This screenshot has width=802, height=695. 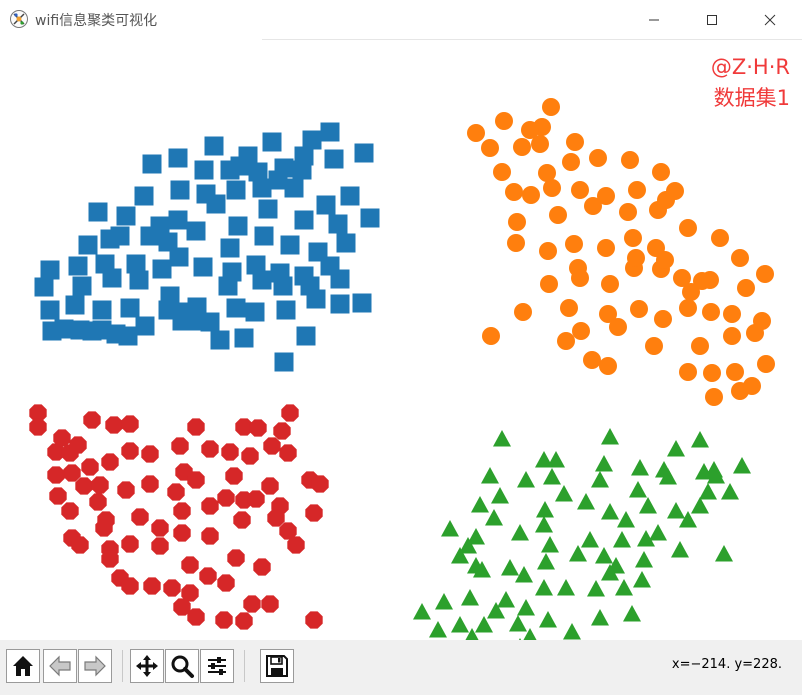 I want to click on close-button, so click(x=770, y=20).